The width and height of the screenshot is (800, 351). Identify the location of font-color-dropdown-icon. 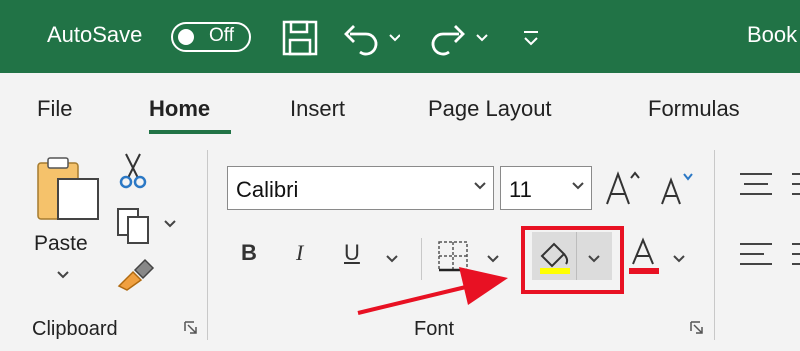
(679, 259).